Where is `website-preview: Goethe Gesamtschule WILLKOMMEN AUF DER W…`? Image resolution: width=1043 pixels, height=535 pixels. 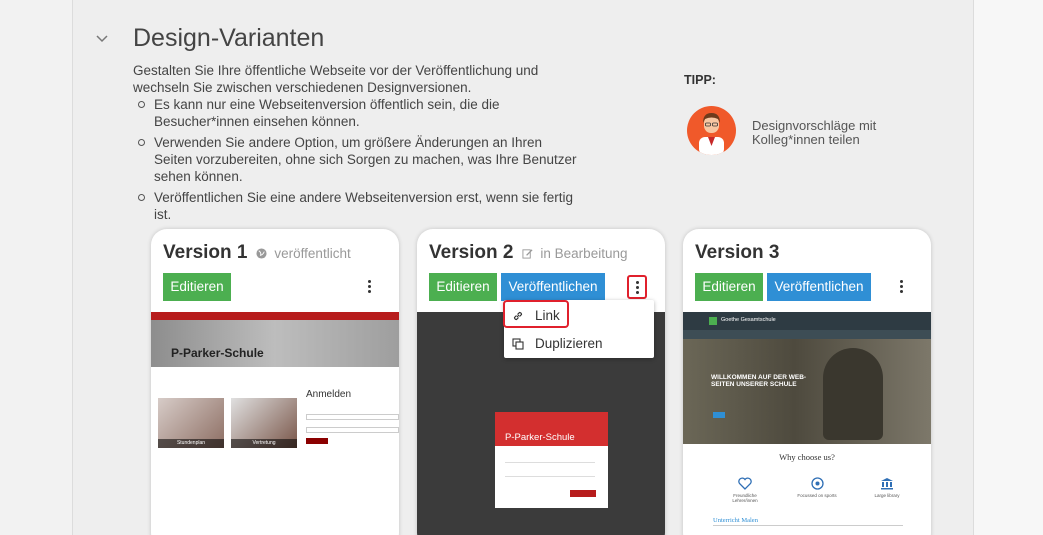 website-preview: Goethe Gesamtschule WILLKOMMEN AUF DER W… is located at coordinates (807, 423).